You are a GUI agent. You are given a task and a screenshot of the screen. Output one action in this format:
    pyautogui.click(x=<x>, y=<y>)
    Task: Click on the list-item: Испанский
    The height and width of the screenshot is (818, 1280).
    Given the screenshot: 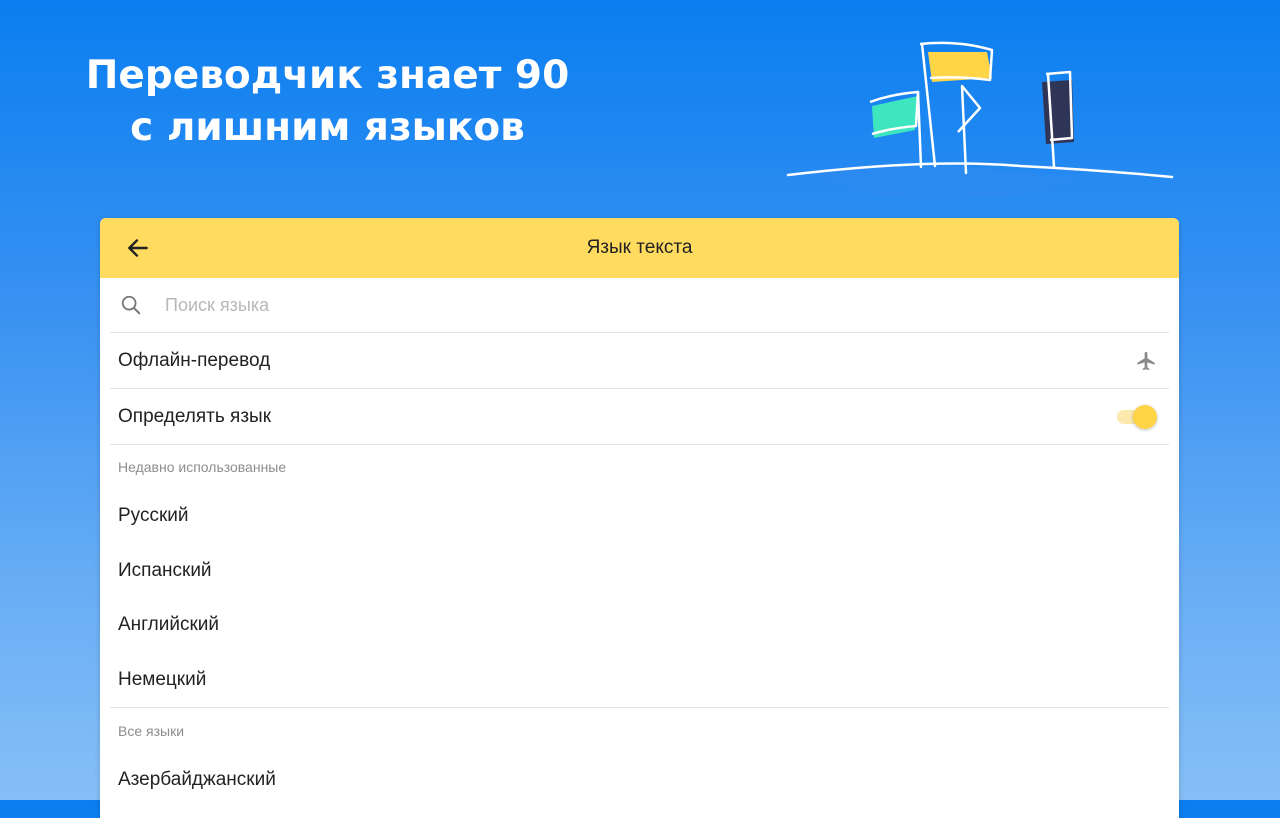 What is the action you would take?
    pyautogui.click(x=639, y=571)
    